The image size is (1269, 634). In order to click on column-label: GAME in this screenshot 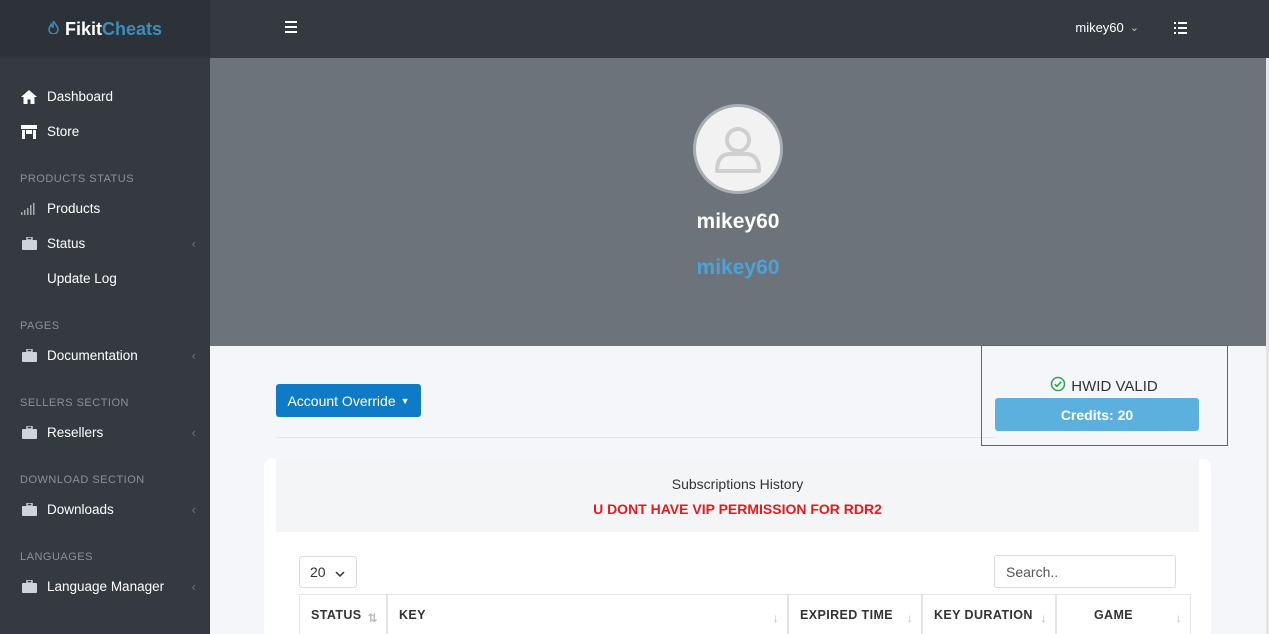, I will do `click(1113, 615)`.